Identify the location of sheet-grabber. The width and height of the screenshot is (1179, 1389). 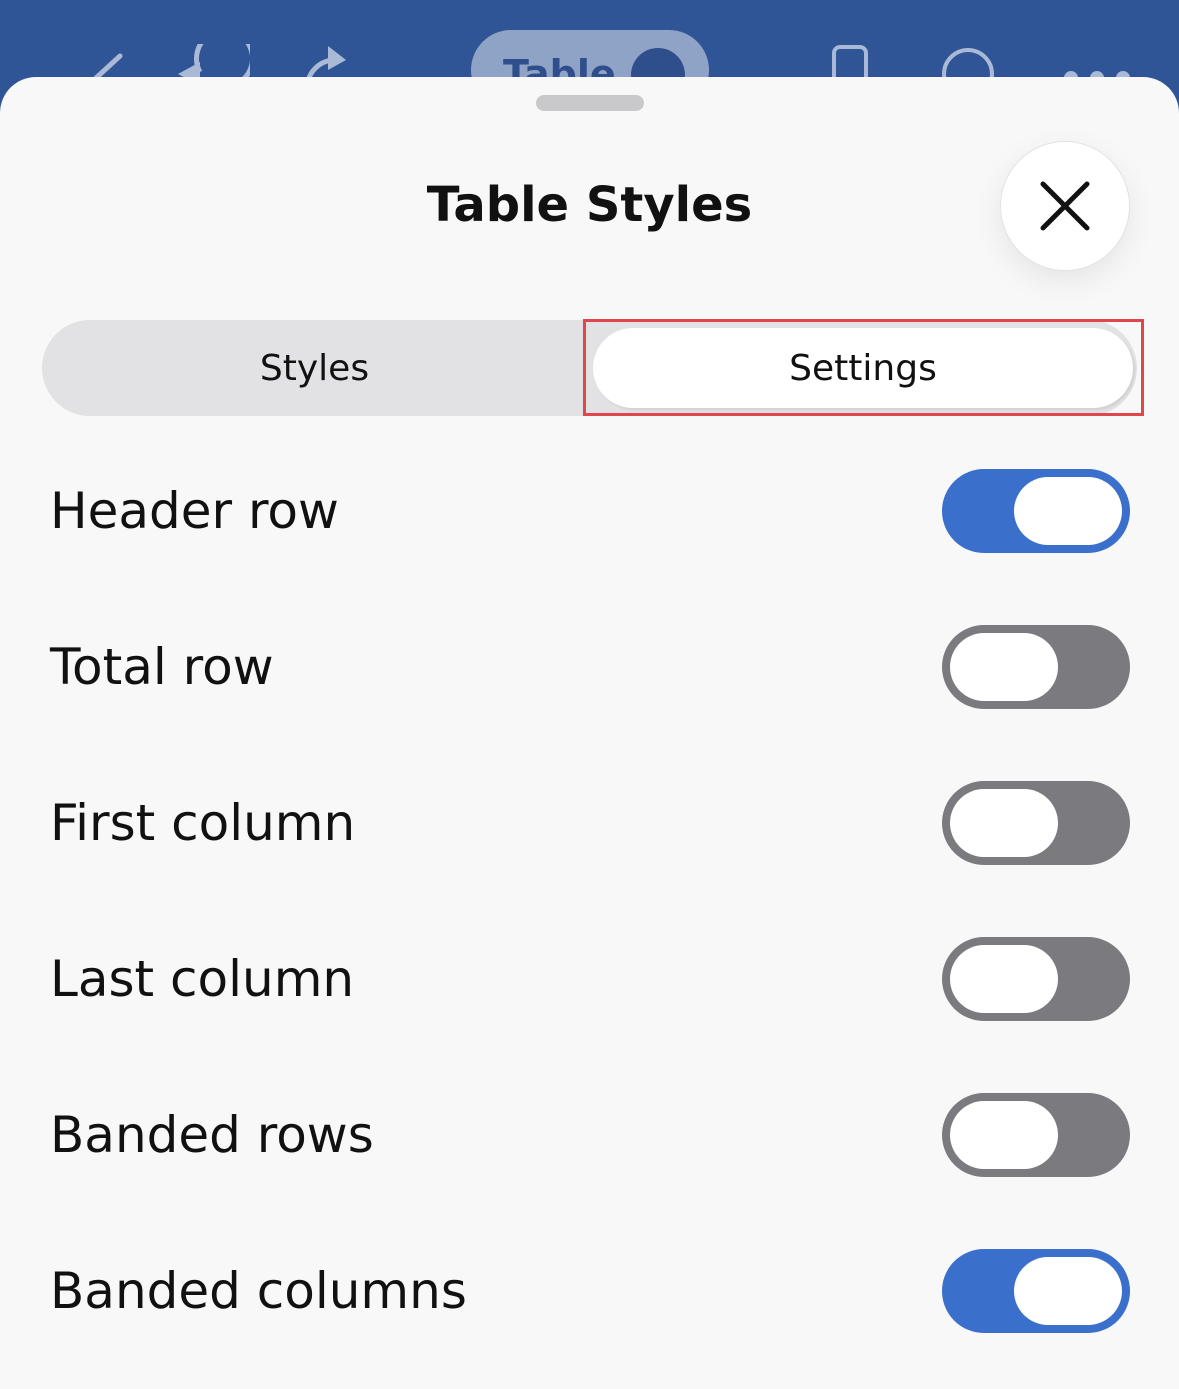
(590, 103).